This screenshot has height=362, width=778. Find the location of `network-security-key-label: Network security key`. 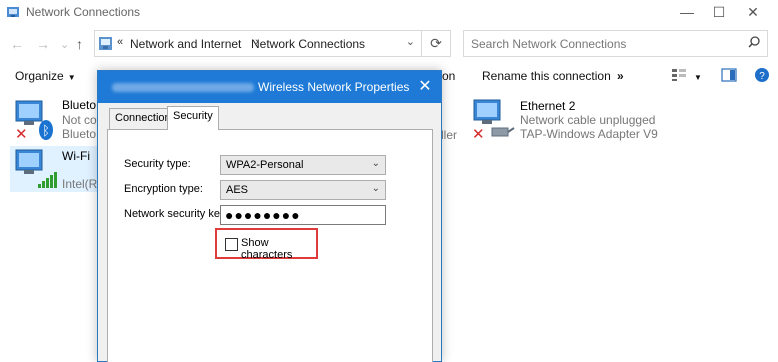

network-security-key-label: Network security key is located at coordinates (175, 214).